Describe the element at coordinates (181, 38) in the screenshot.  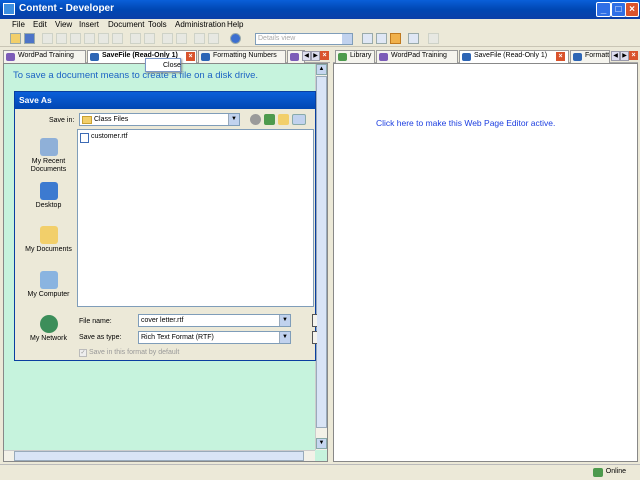
I see `outdent-icon` at that location.